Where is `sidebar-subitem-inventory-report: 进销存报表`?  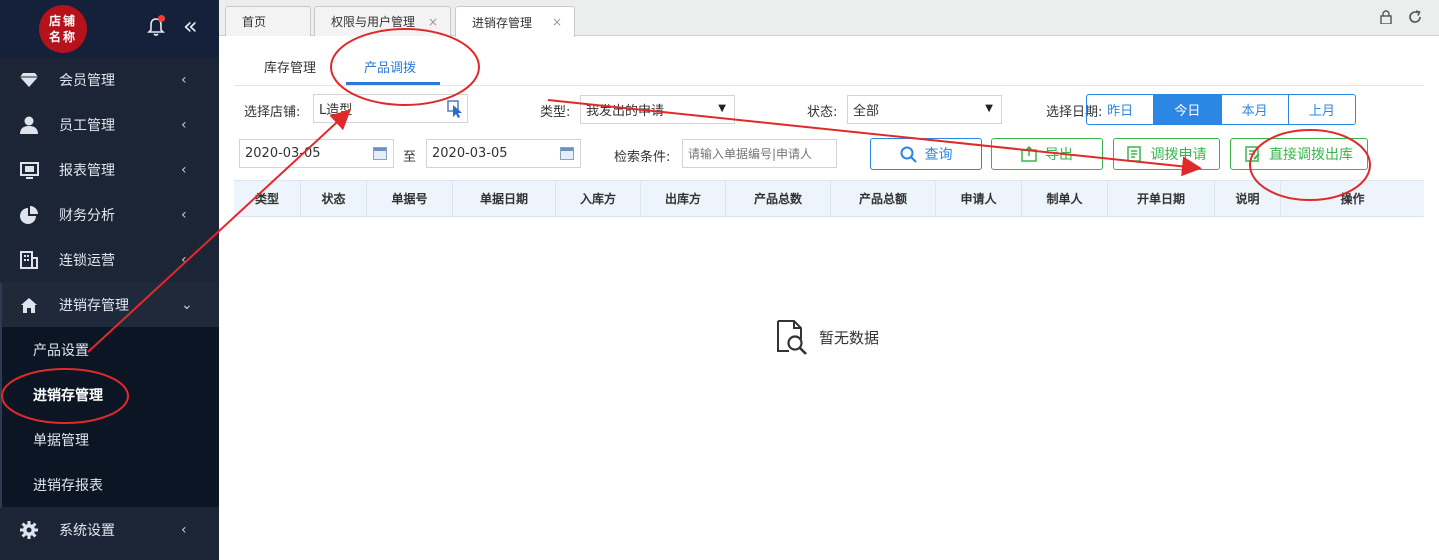
sidebar-subitem-inventory-report: 进销存报表 is located at coordinates (109, 484).